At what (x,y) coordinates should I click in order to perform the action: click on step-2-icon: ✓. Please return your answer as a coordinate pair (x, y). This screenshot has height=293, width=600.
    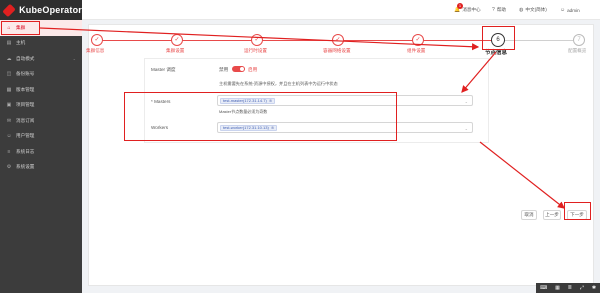
    Looking at the image, I should click on (177, 40).